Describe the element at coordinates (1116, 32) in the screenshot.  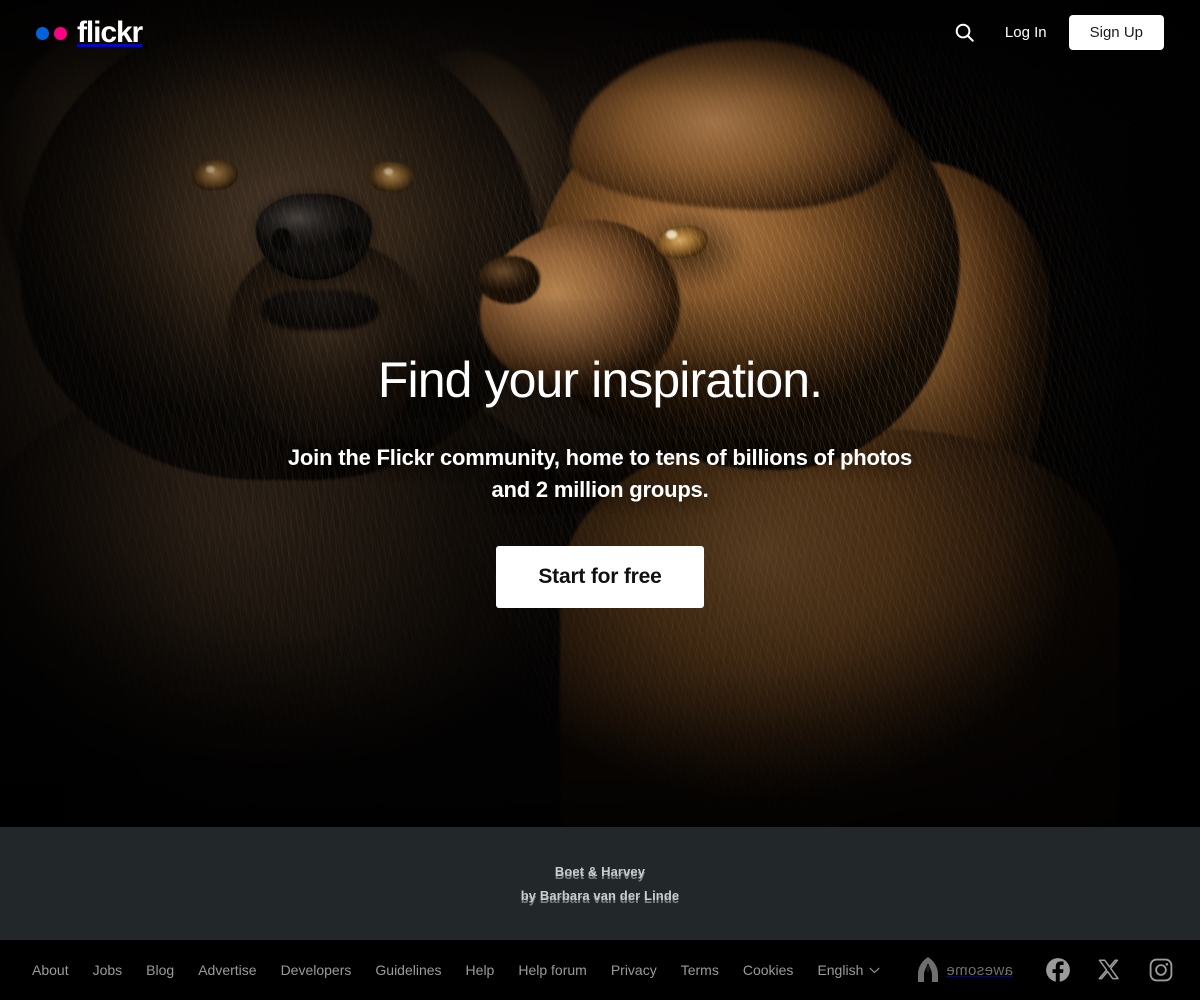
I see `signup-button: Sign Up` at that location.